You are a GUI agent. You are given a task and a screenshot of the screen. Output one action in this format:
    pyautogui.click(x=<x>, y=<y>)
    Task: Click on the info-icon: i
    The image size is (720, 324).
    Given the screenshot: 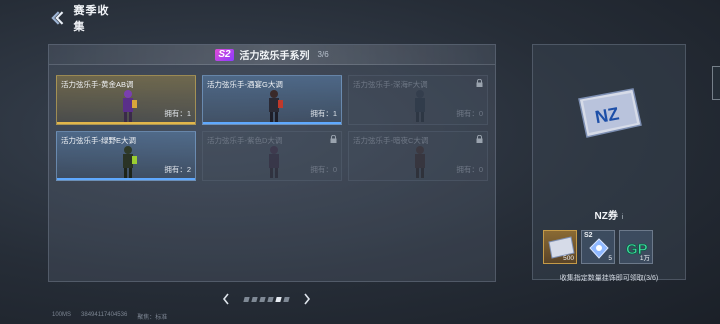 What is the action you would take?
    pyautogui.click(x=623, y=217)
    